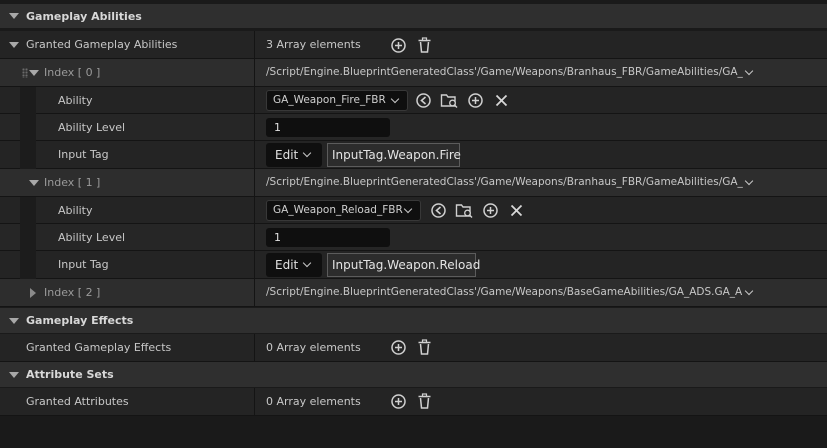  What do you see at coordinates (70, 374) in the screenshot?
I see `category-title: Attribute Sets` at bounding box center [70, 374].